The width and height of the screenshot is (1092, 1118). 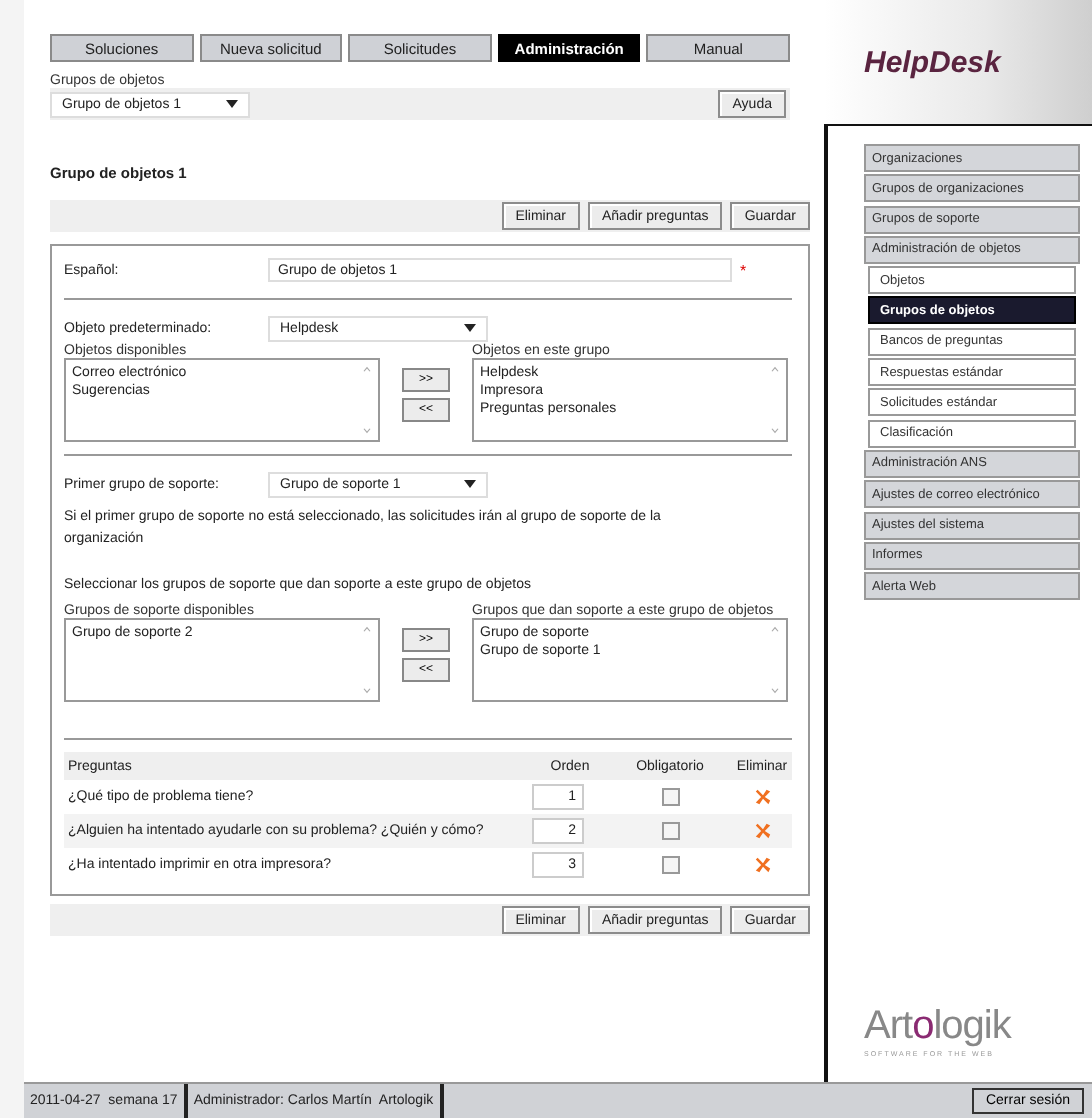 What do you see at coordinates (937, 1027) in the screenshot?
I see `brand-name: Artologik` at bounding box center [937, 1027].